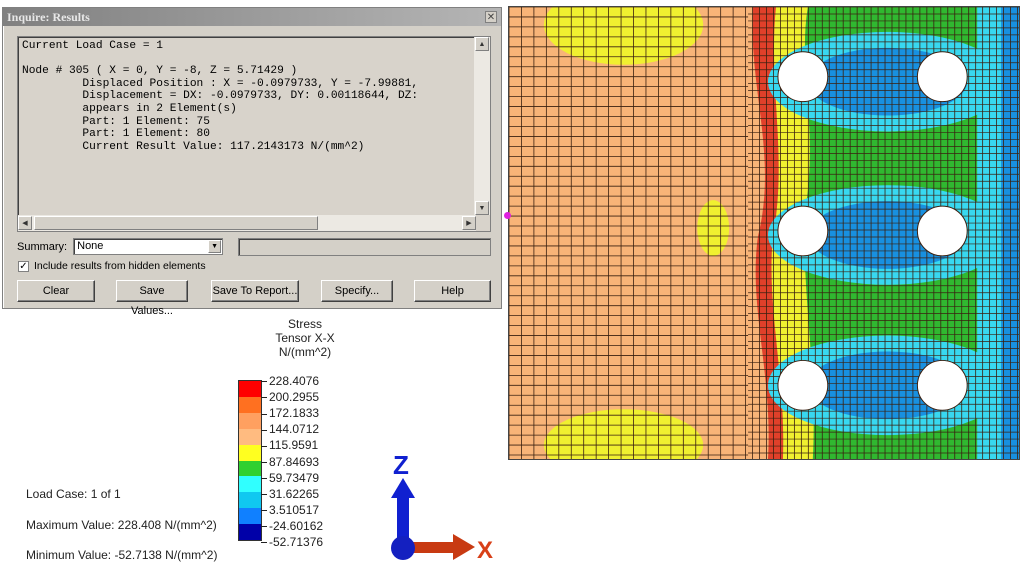  I want to click on horizontal-scroll-thumb, so click(176, 223).